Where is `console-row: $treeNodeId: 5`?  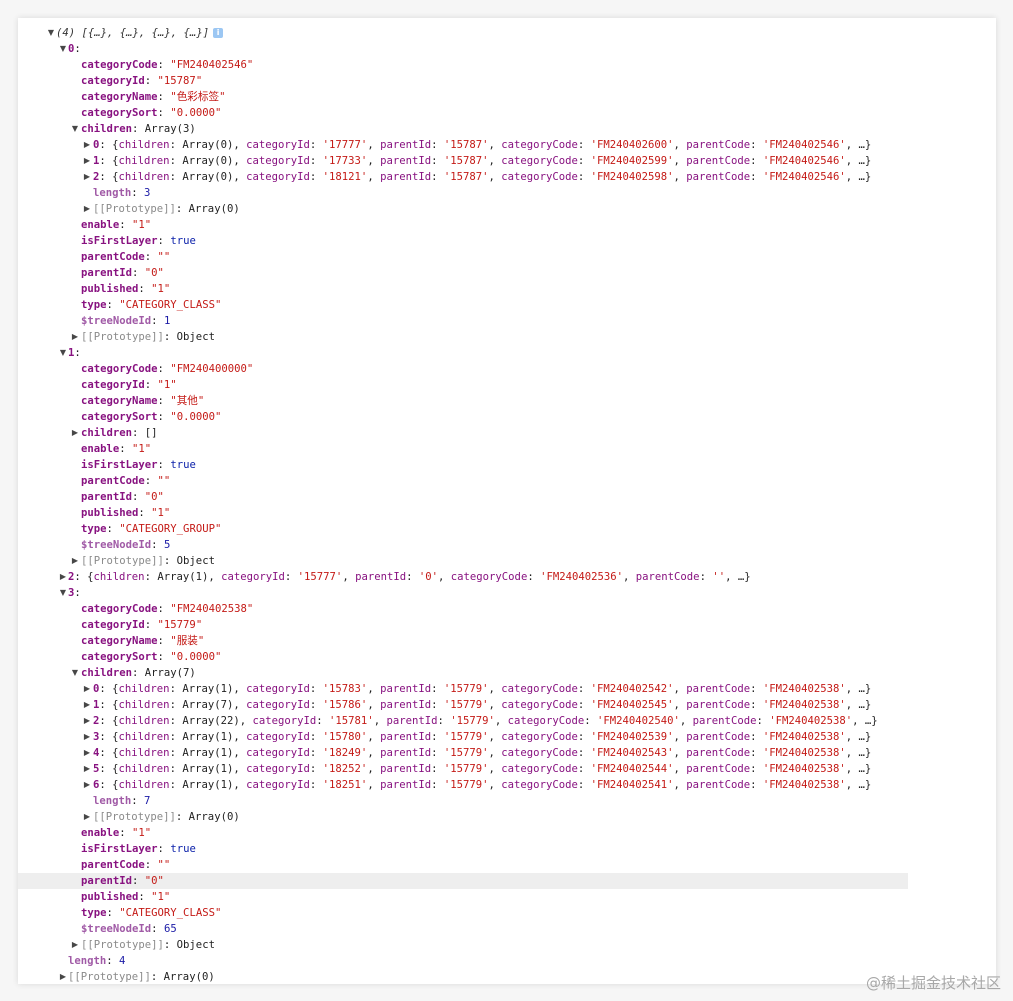
console-row: $treeNodeId: 5 is located at coordinates (507, 545).